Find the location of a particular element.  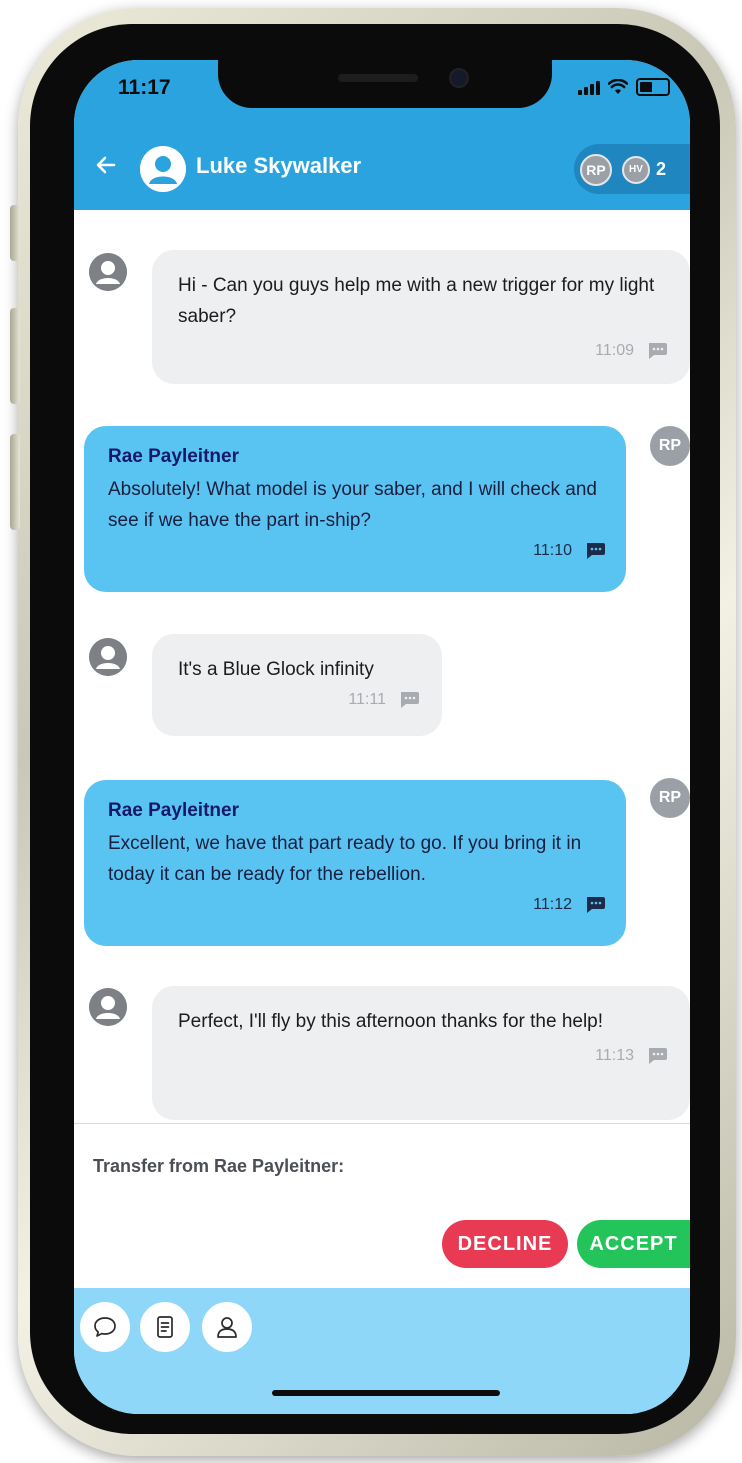

status-time: 11:17 is located at coordinates (144, 87).